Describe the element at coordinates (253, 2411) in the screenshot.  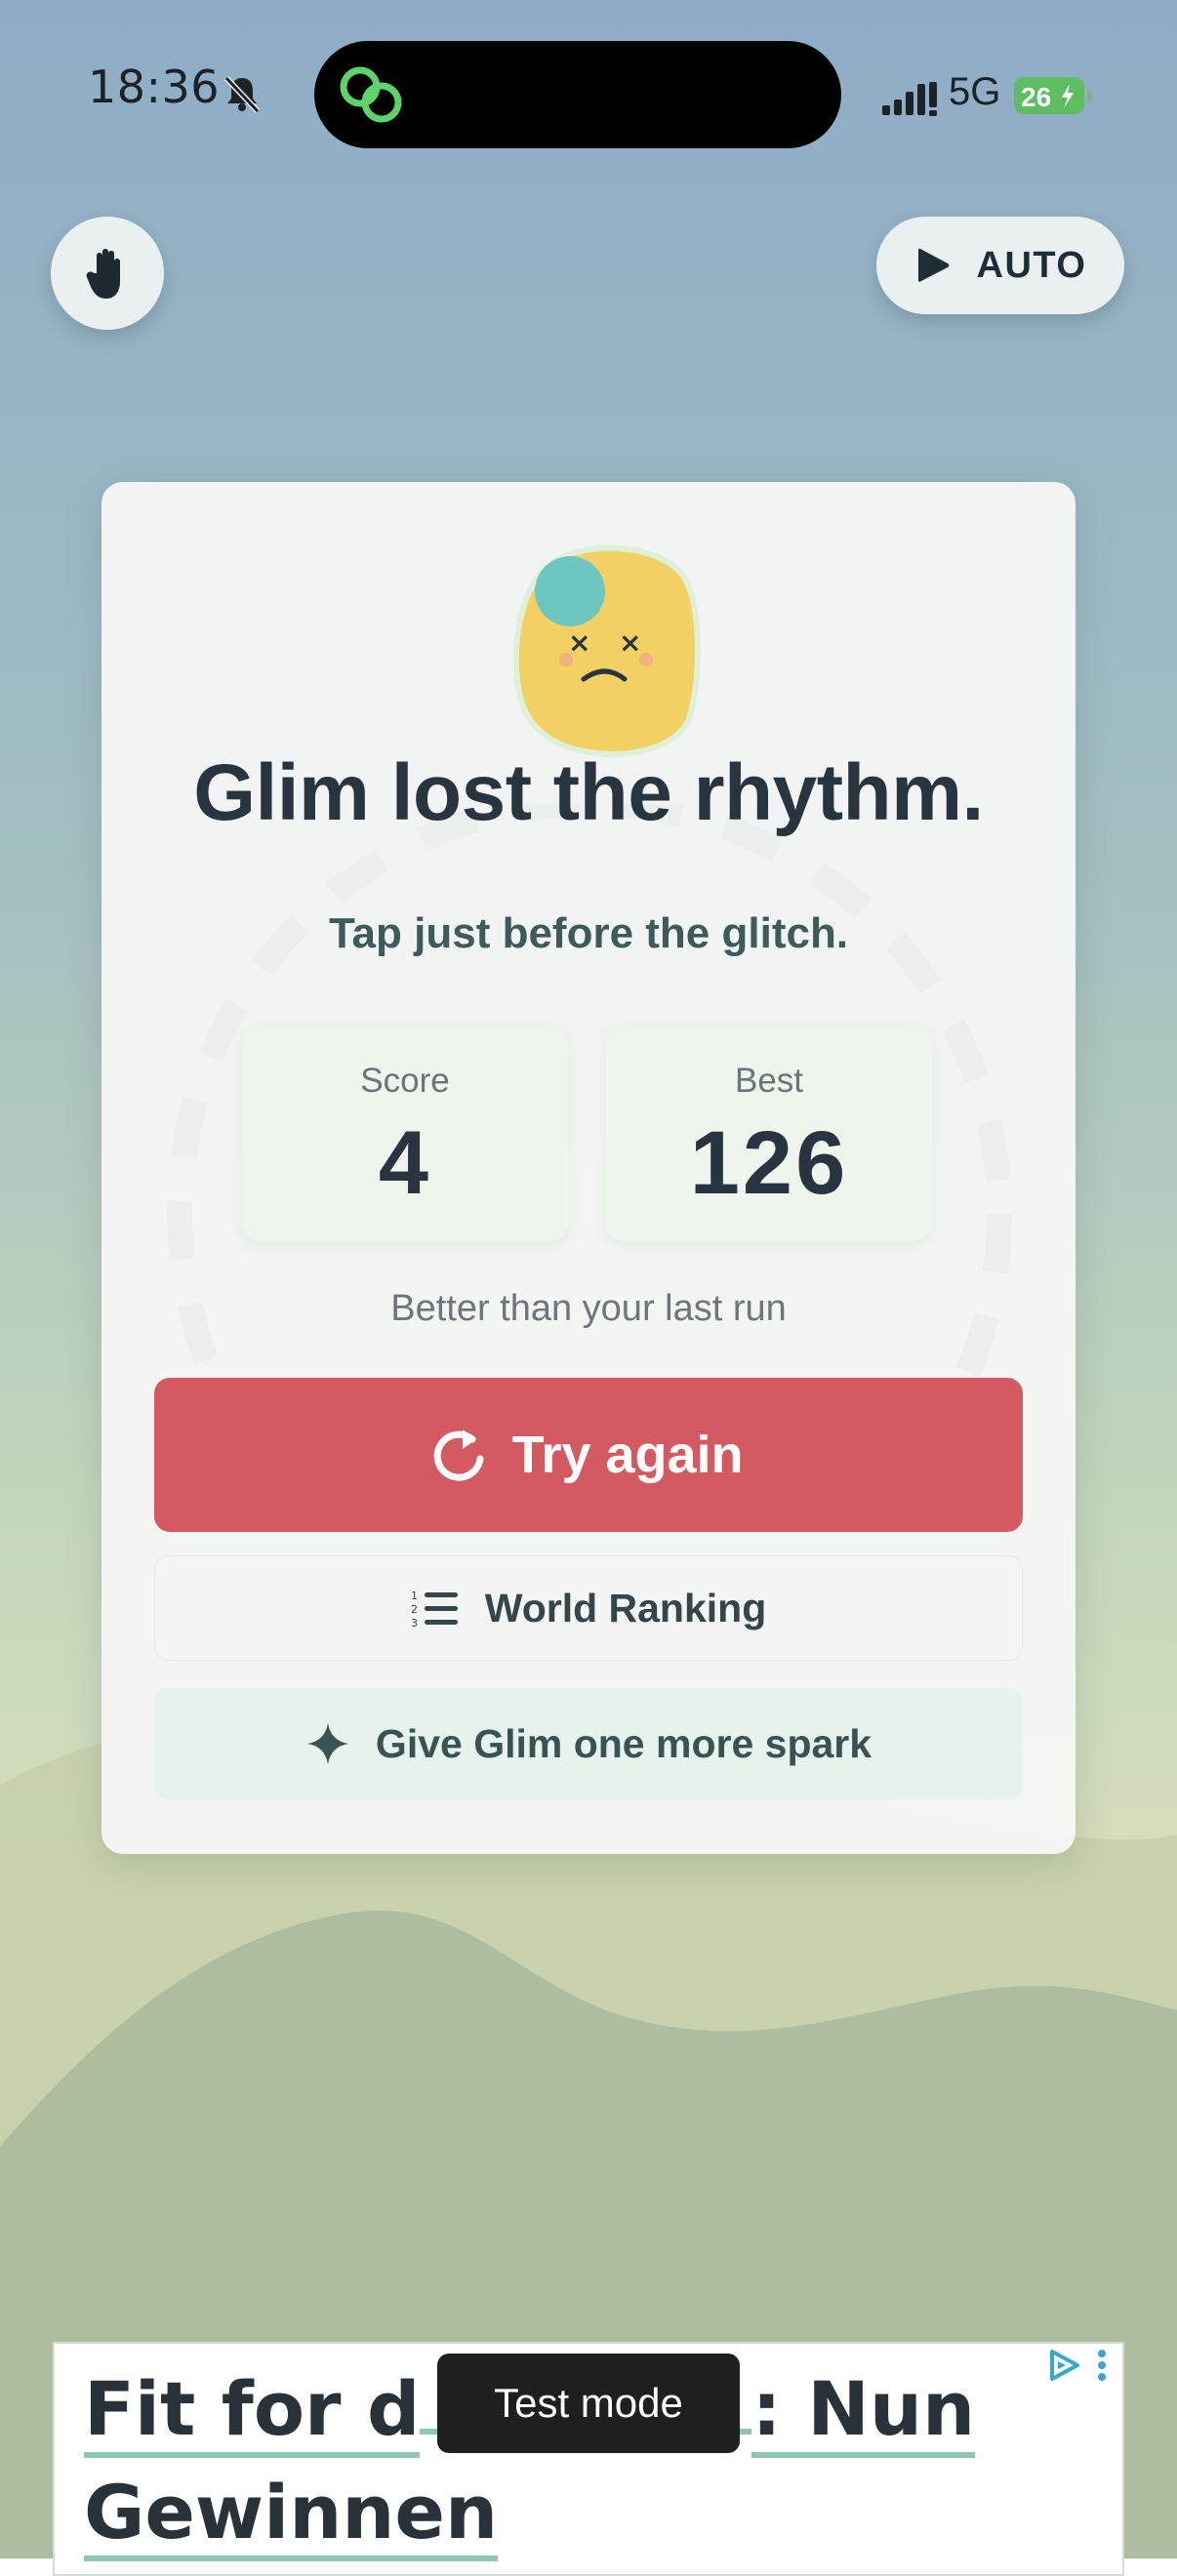
I see `ad-headline-start: Fit for d` at that location.